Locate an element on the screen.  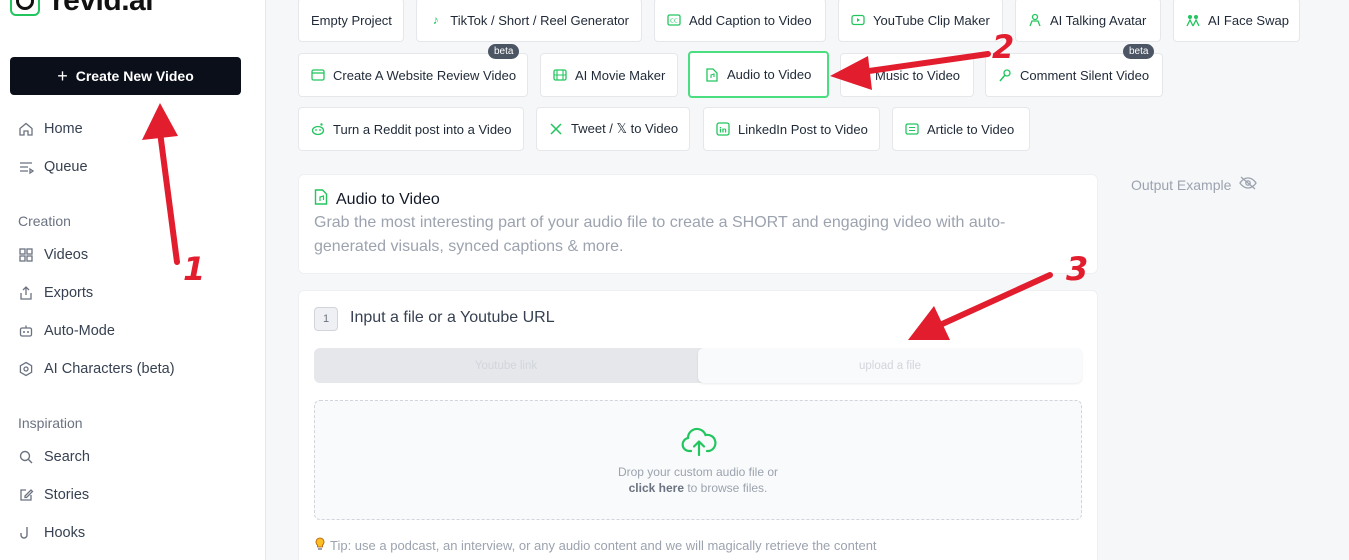
output-example: Output Example is located at coordinates (1194, 184).